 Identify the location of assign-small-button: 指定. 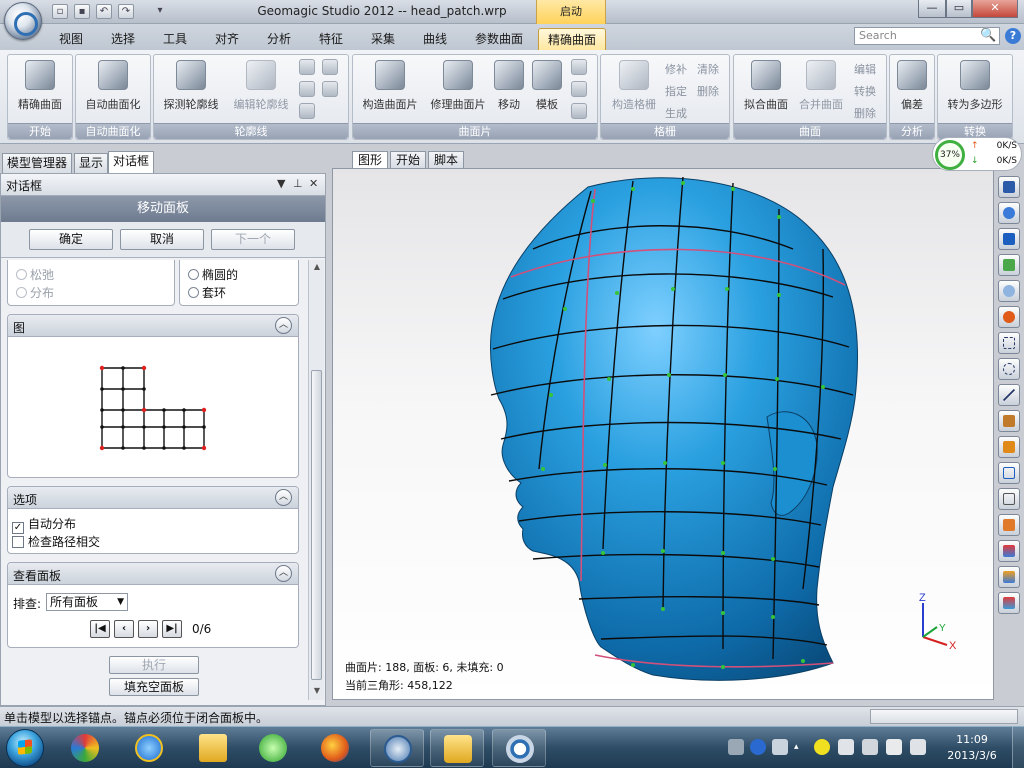
(675, 92).